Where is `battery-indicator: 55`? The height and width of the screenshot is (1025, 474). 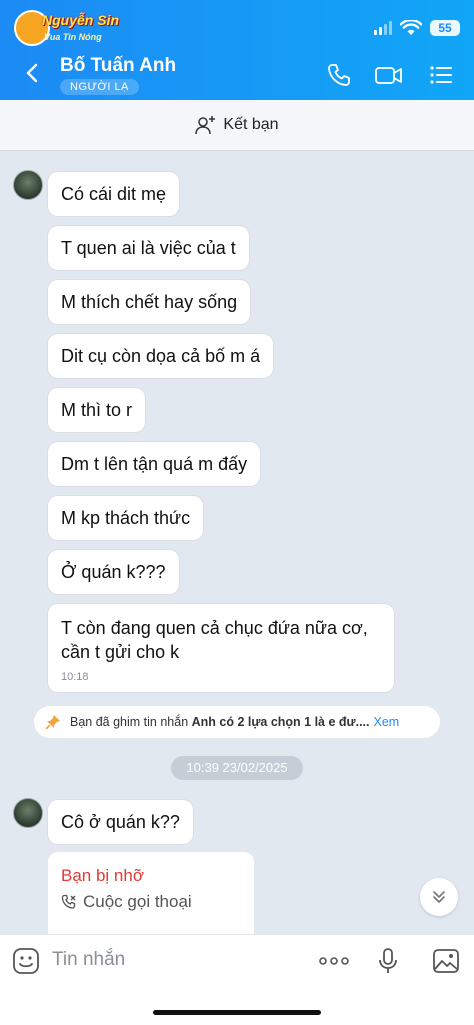
battery-indicator: 55 is located at coordinates (445, 28).